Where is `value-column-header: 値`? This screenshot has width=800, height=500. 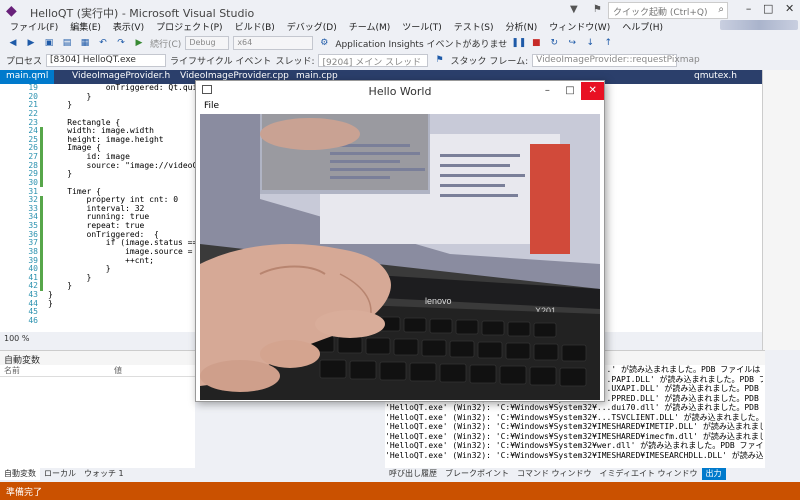 value-column-header: 値 is located at coordinates (116, 370).